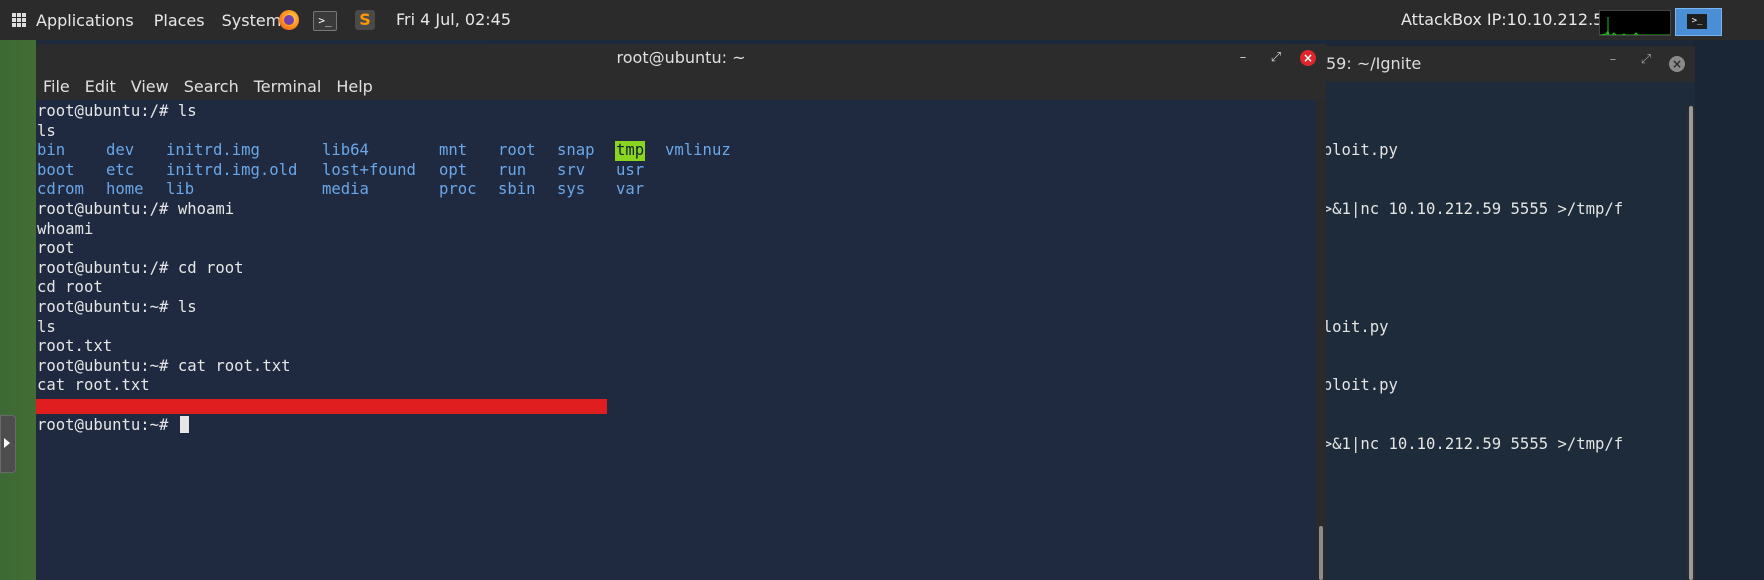  Describe the element at coordinates (56, 86) in the screenshot. I see `menu-file: File` at that location.